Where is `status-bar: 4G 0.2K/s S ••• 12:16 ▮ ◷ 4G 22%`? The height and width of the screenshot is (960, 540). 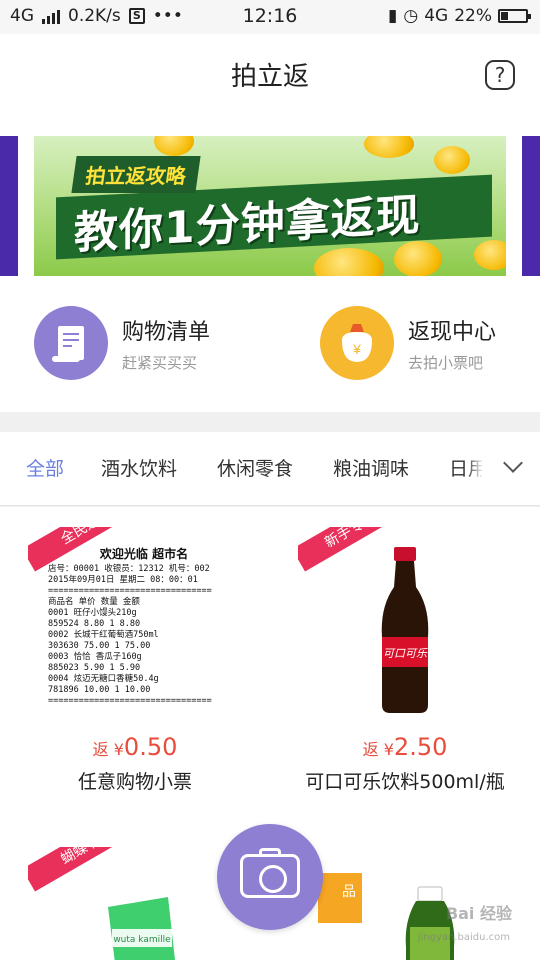 status-bar: 4G 0.2K/s S ••• 12:16 ▮ ◷ 4G 22% is located at coordinates (270, 17).